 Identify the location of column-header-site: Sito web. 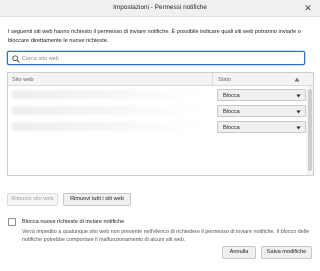
(22, 80).